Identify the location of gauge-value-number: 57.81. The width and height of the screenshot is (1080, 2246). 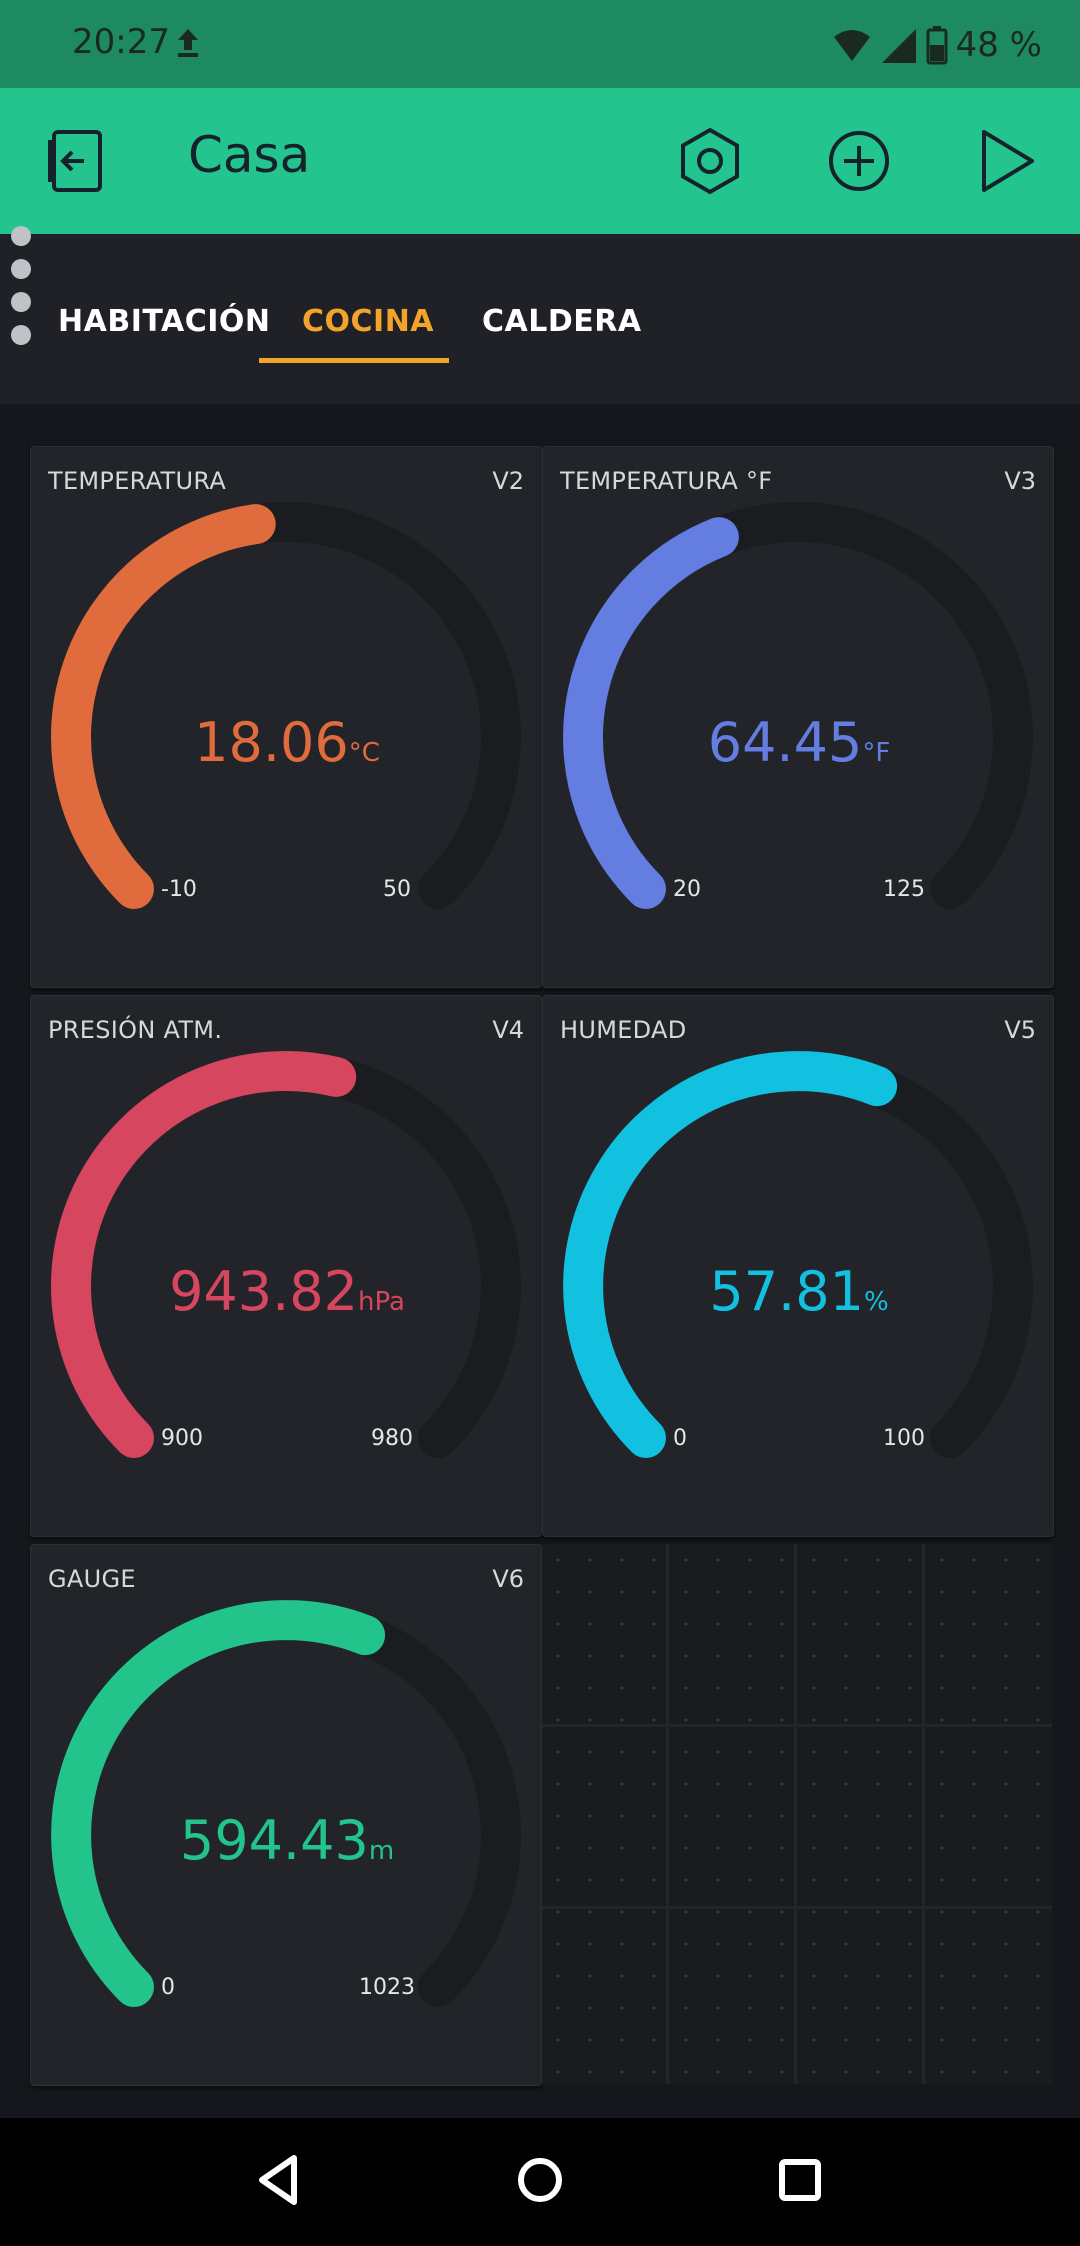
(786, 1291).